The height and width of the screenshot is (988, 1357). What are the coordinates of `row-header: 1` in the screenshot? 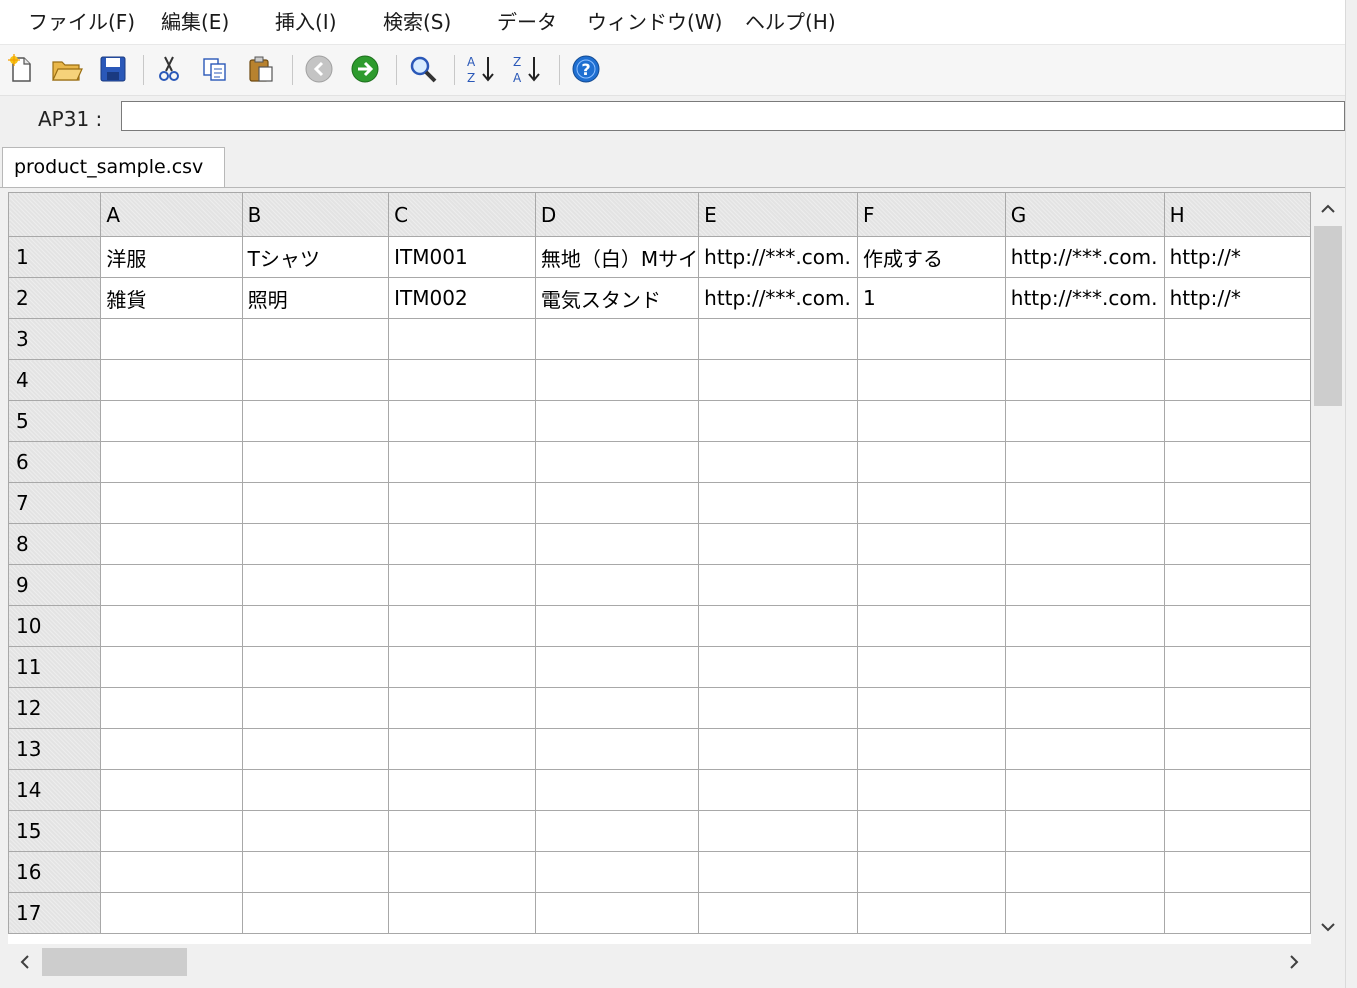 It's located at (55, 257).